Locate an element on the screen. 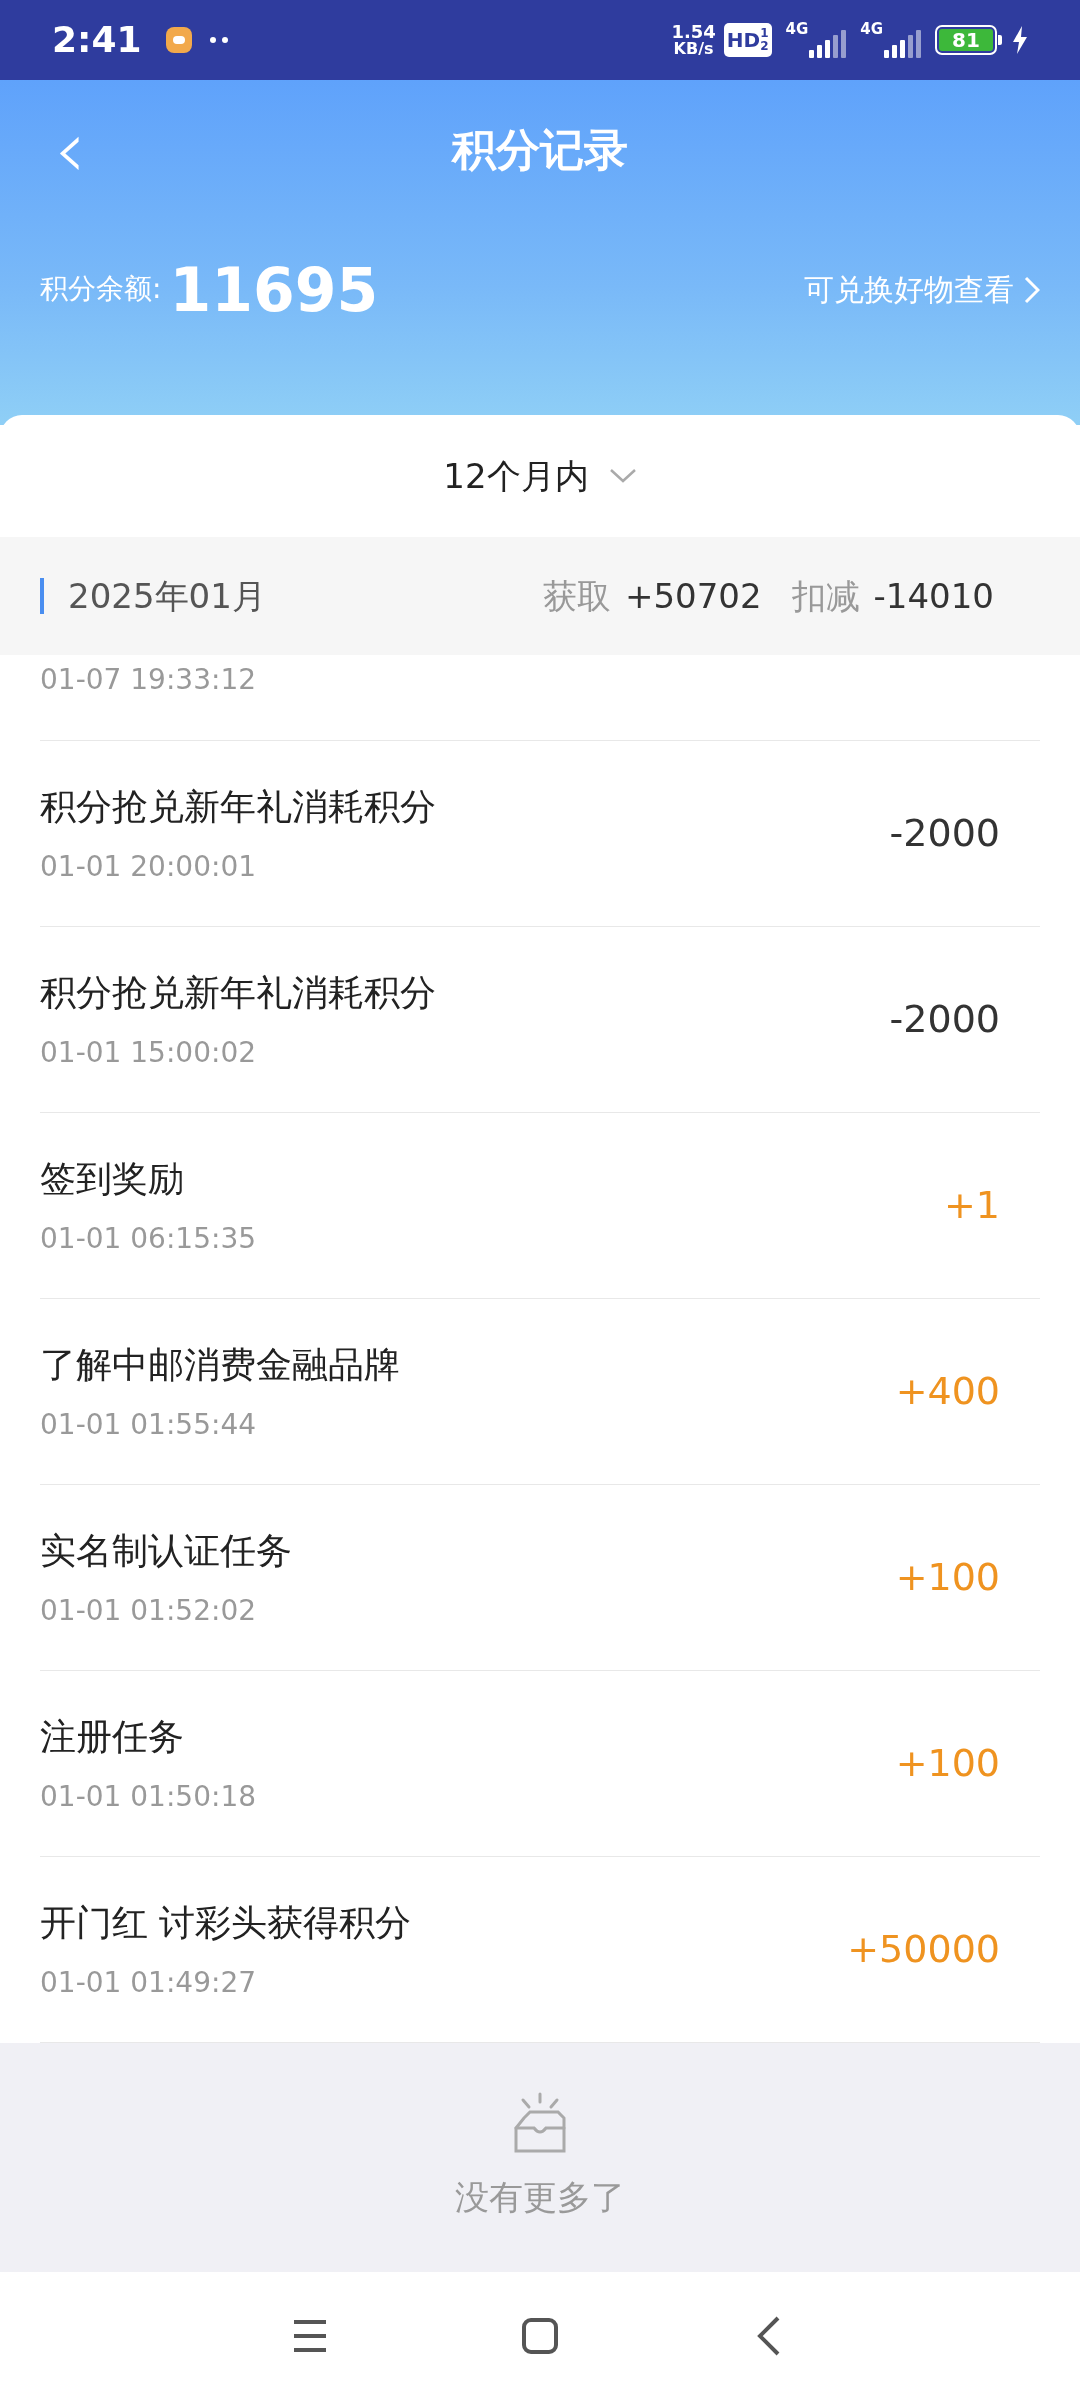 This screenshot has height=2400, width=1080. accent-mark is located at coordinates (42, 596).